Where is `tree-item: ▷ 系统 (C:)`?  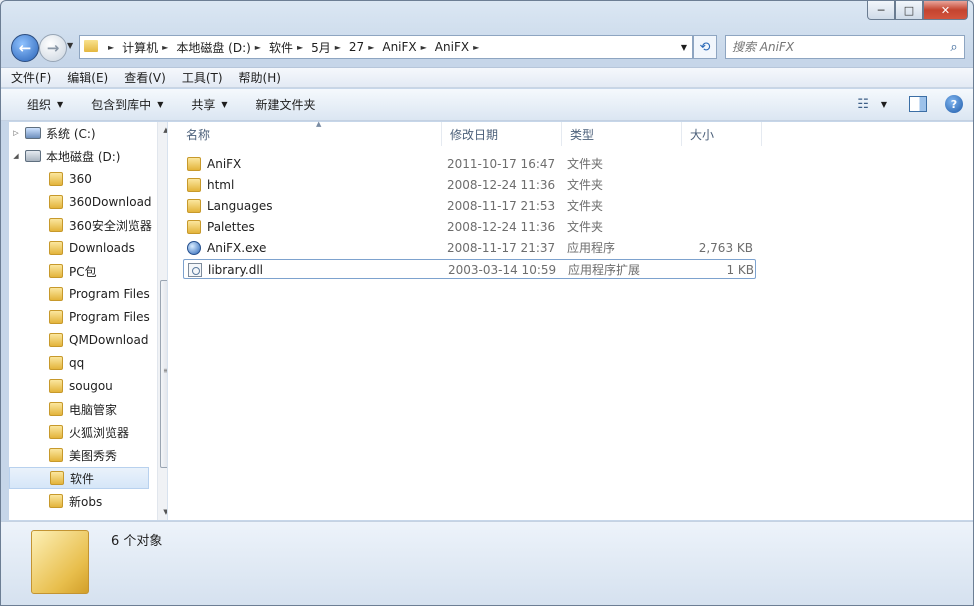 tree-item: ▷ 系统 (C:) is located at coordinates (79, 133).